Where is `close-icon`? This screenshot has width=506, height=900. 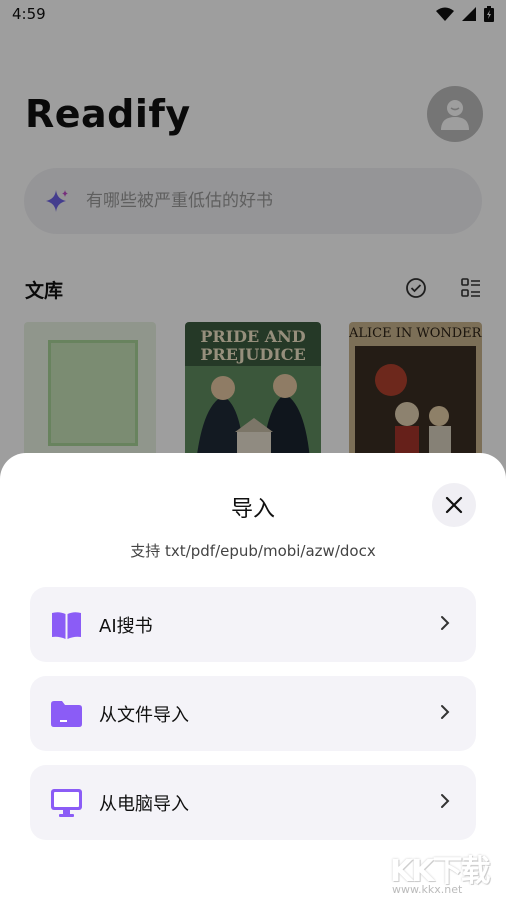
close-icon is located at coordinates (454, 505).